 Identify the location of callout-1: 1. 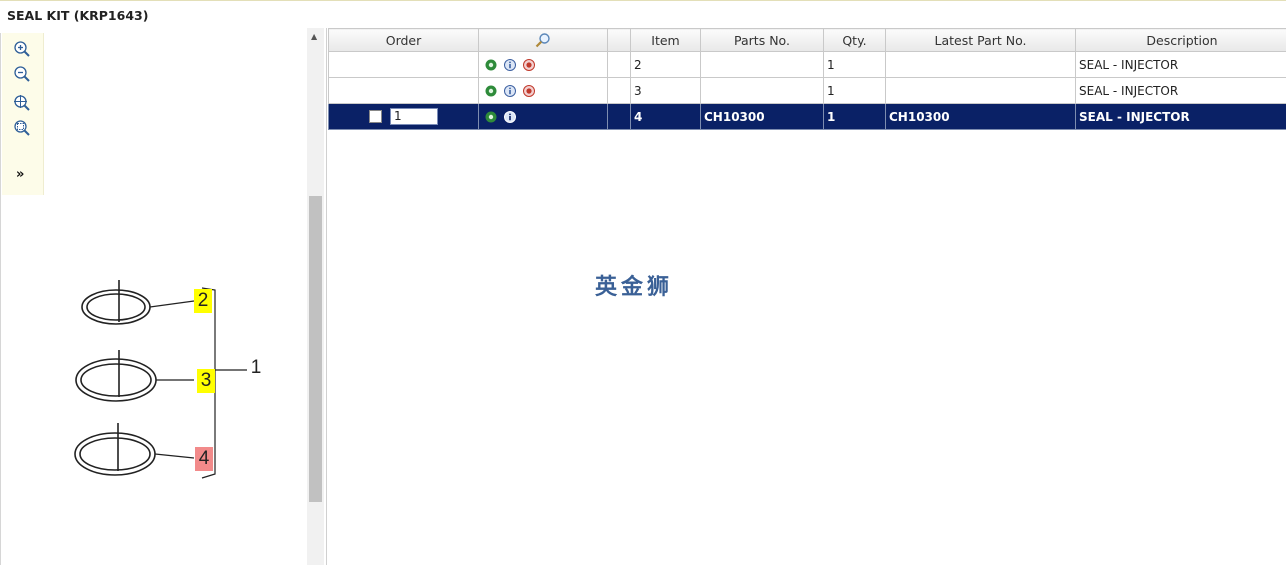
(256, 368).